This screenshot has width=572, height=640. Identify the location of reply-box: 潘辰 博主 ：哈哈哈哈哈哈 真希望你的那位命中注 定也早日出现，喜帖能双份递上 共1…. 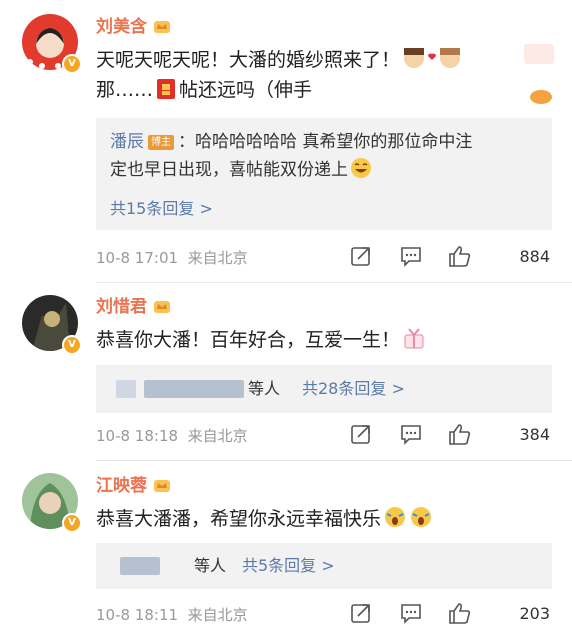
(324, 174).